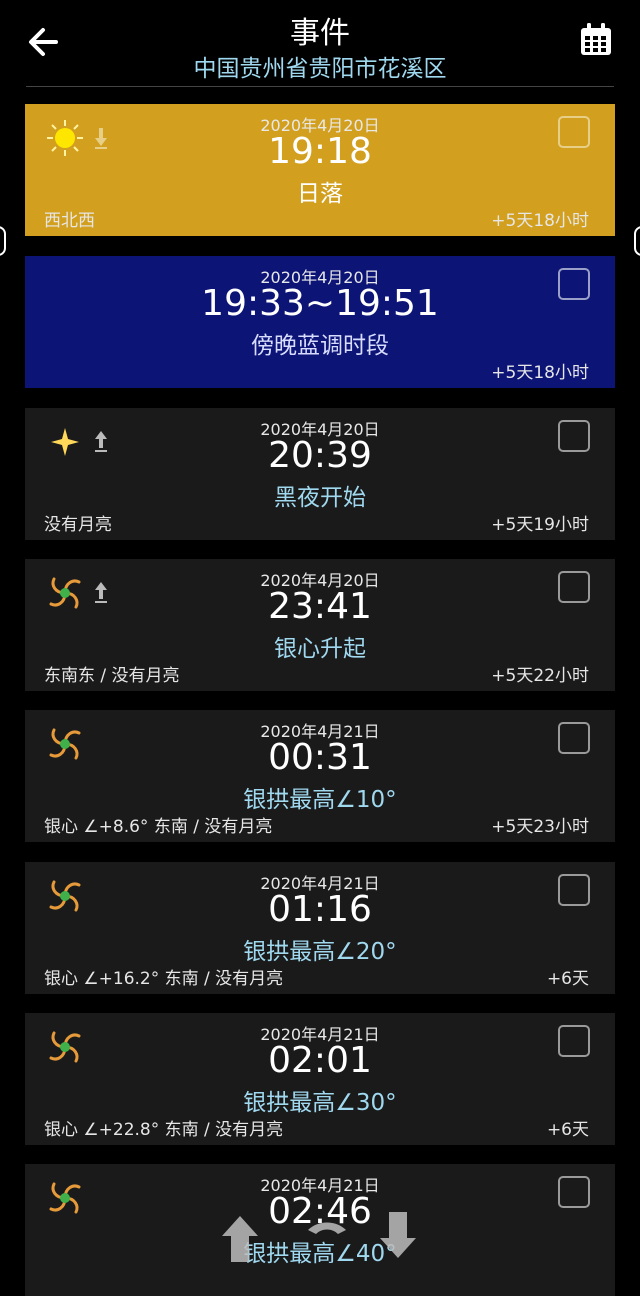 The image size is (640, 1296). Describe the element at coordinates (323, 1237) in the screenshot. I see `floating-nav-overlay` at that location.